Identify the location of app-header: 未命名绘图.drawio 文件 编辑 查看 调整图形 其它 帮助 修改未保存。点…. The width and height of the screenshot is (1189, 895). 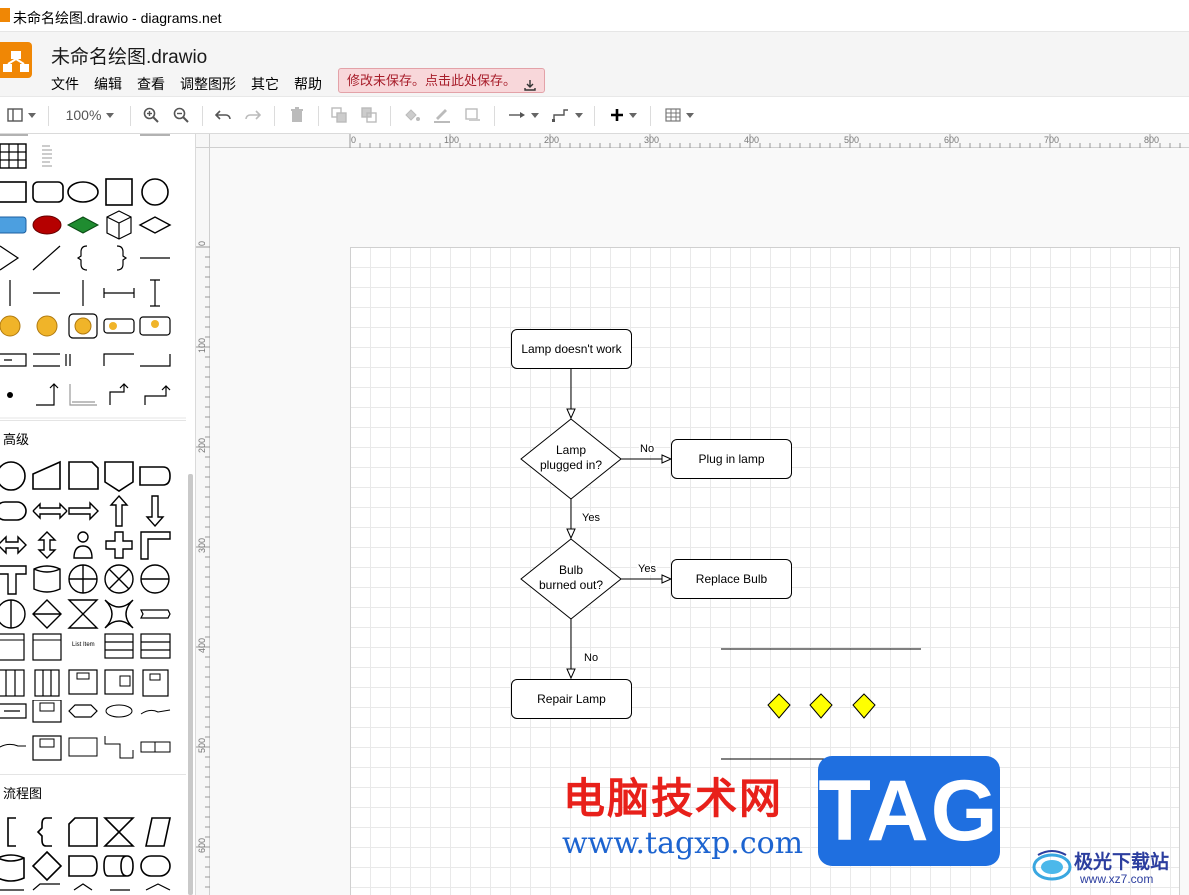
(594, 64).